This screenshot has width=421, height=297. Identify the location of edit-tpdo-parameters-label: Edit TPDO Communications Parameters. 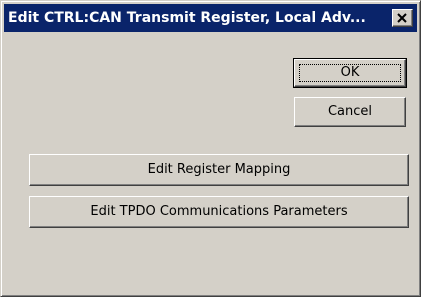
(219, 211).